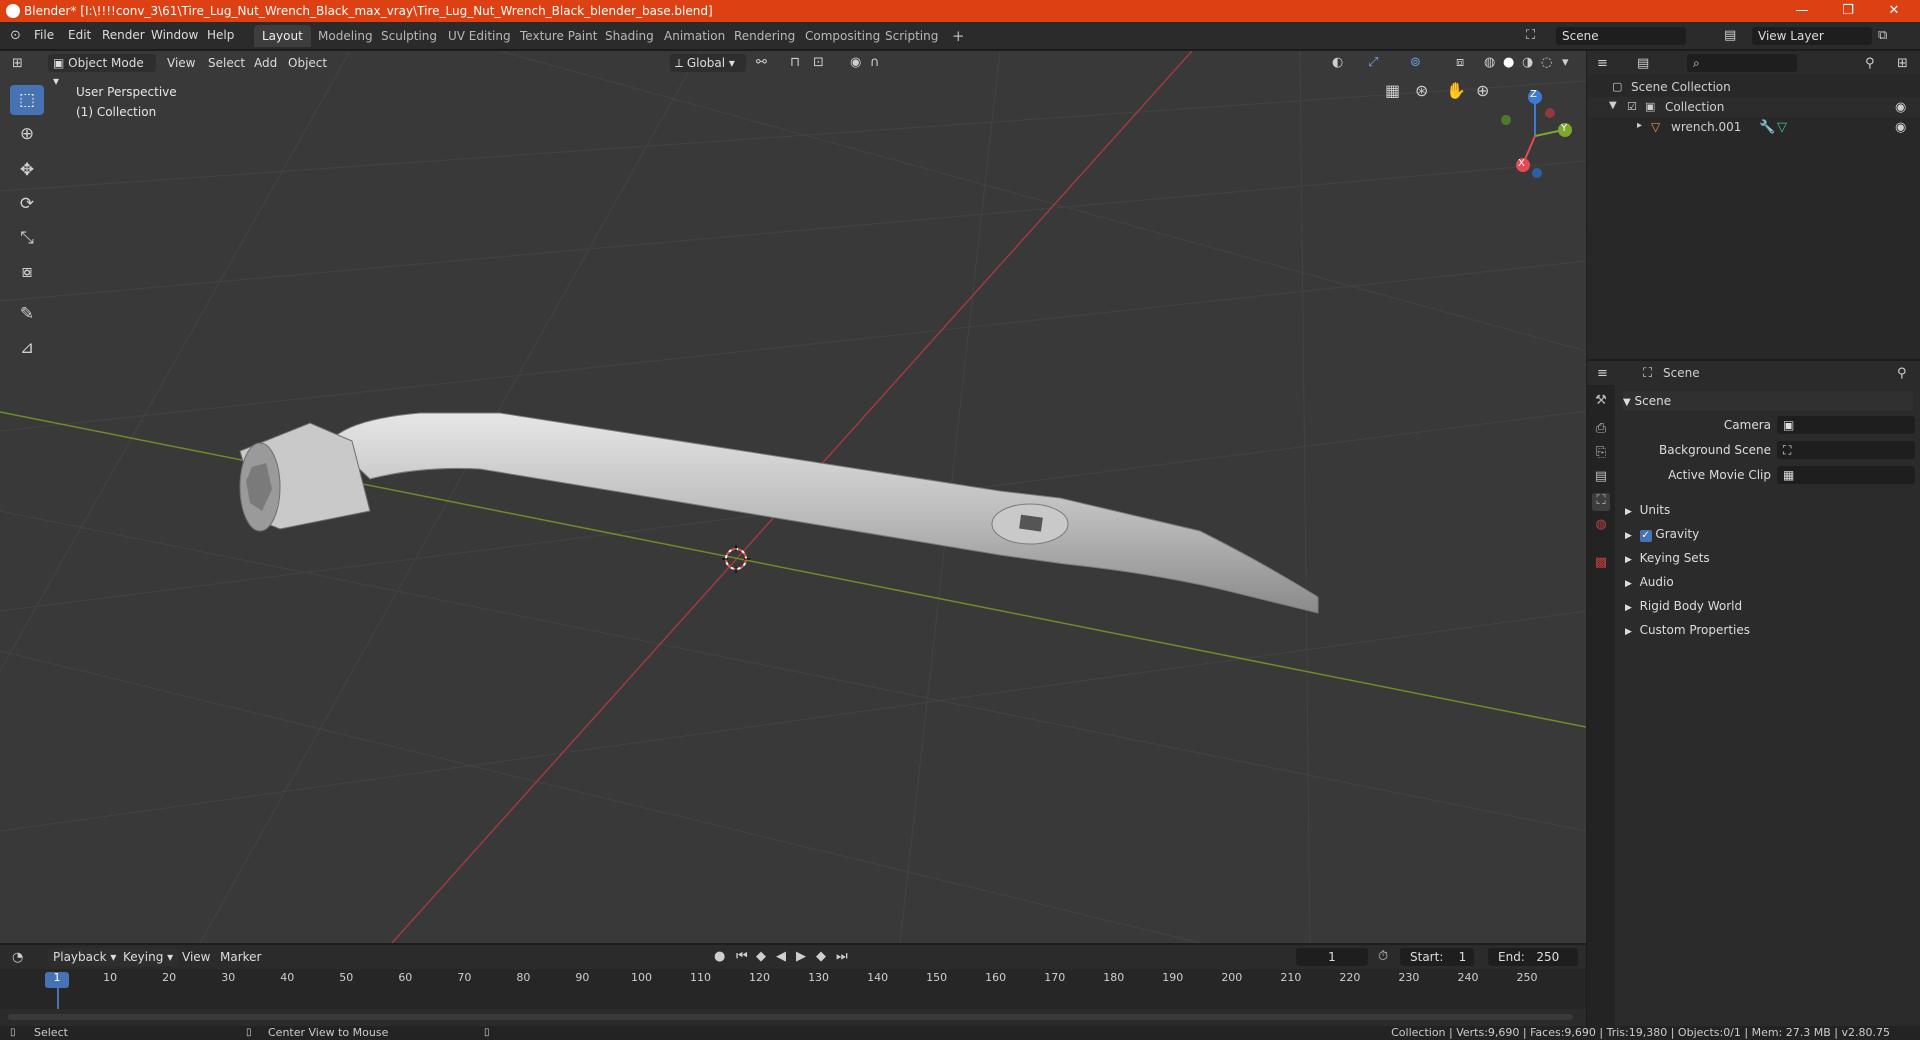 This screenshot has width=1920, height=1040. Describe the element at coordinates (790, 1017) in the screenshot. I see `timeline-scrollbar` at that location.